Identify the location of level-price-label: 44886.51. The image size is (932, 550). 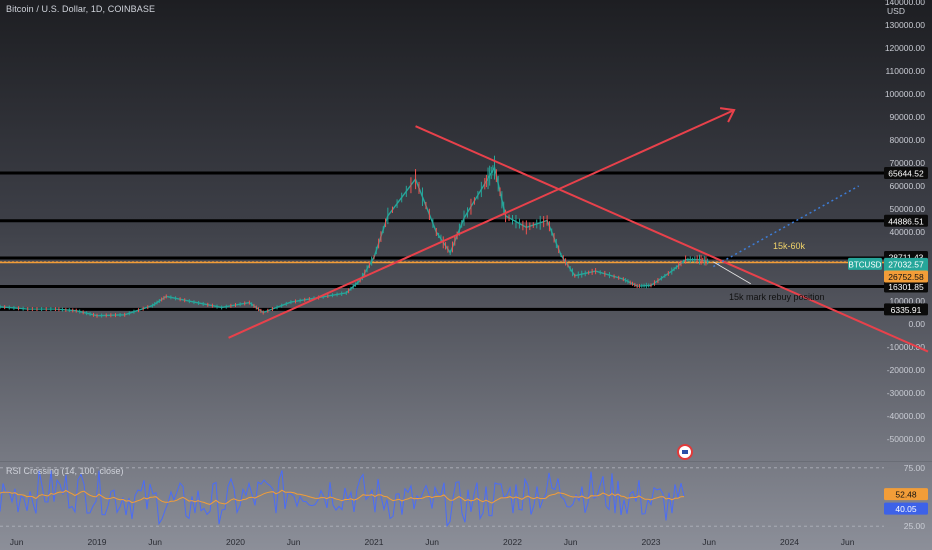
(906, 221).